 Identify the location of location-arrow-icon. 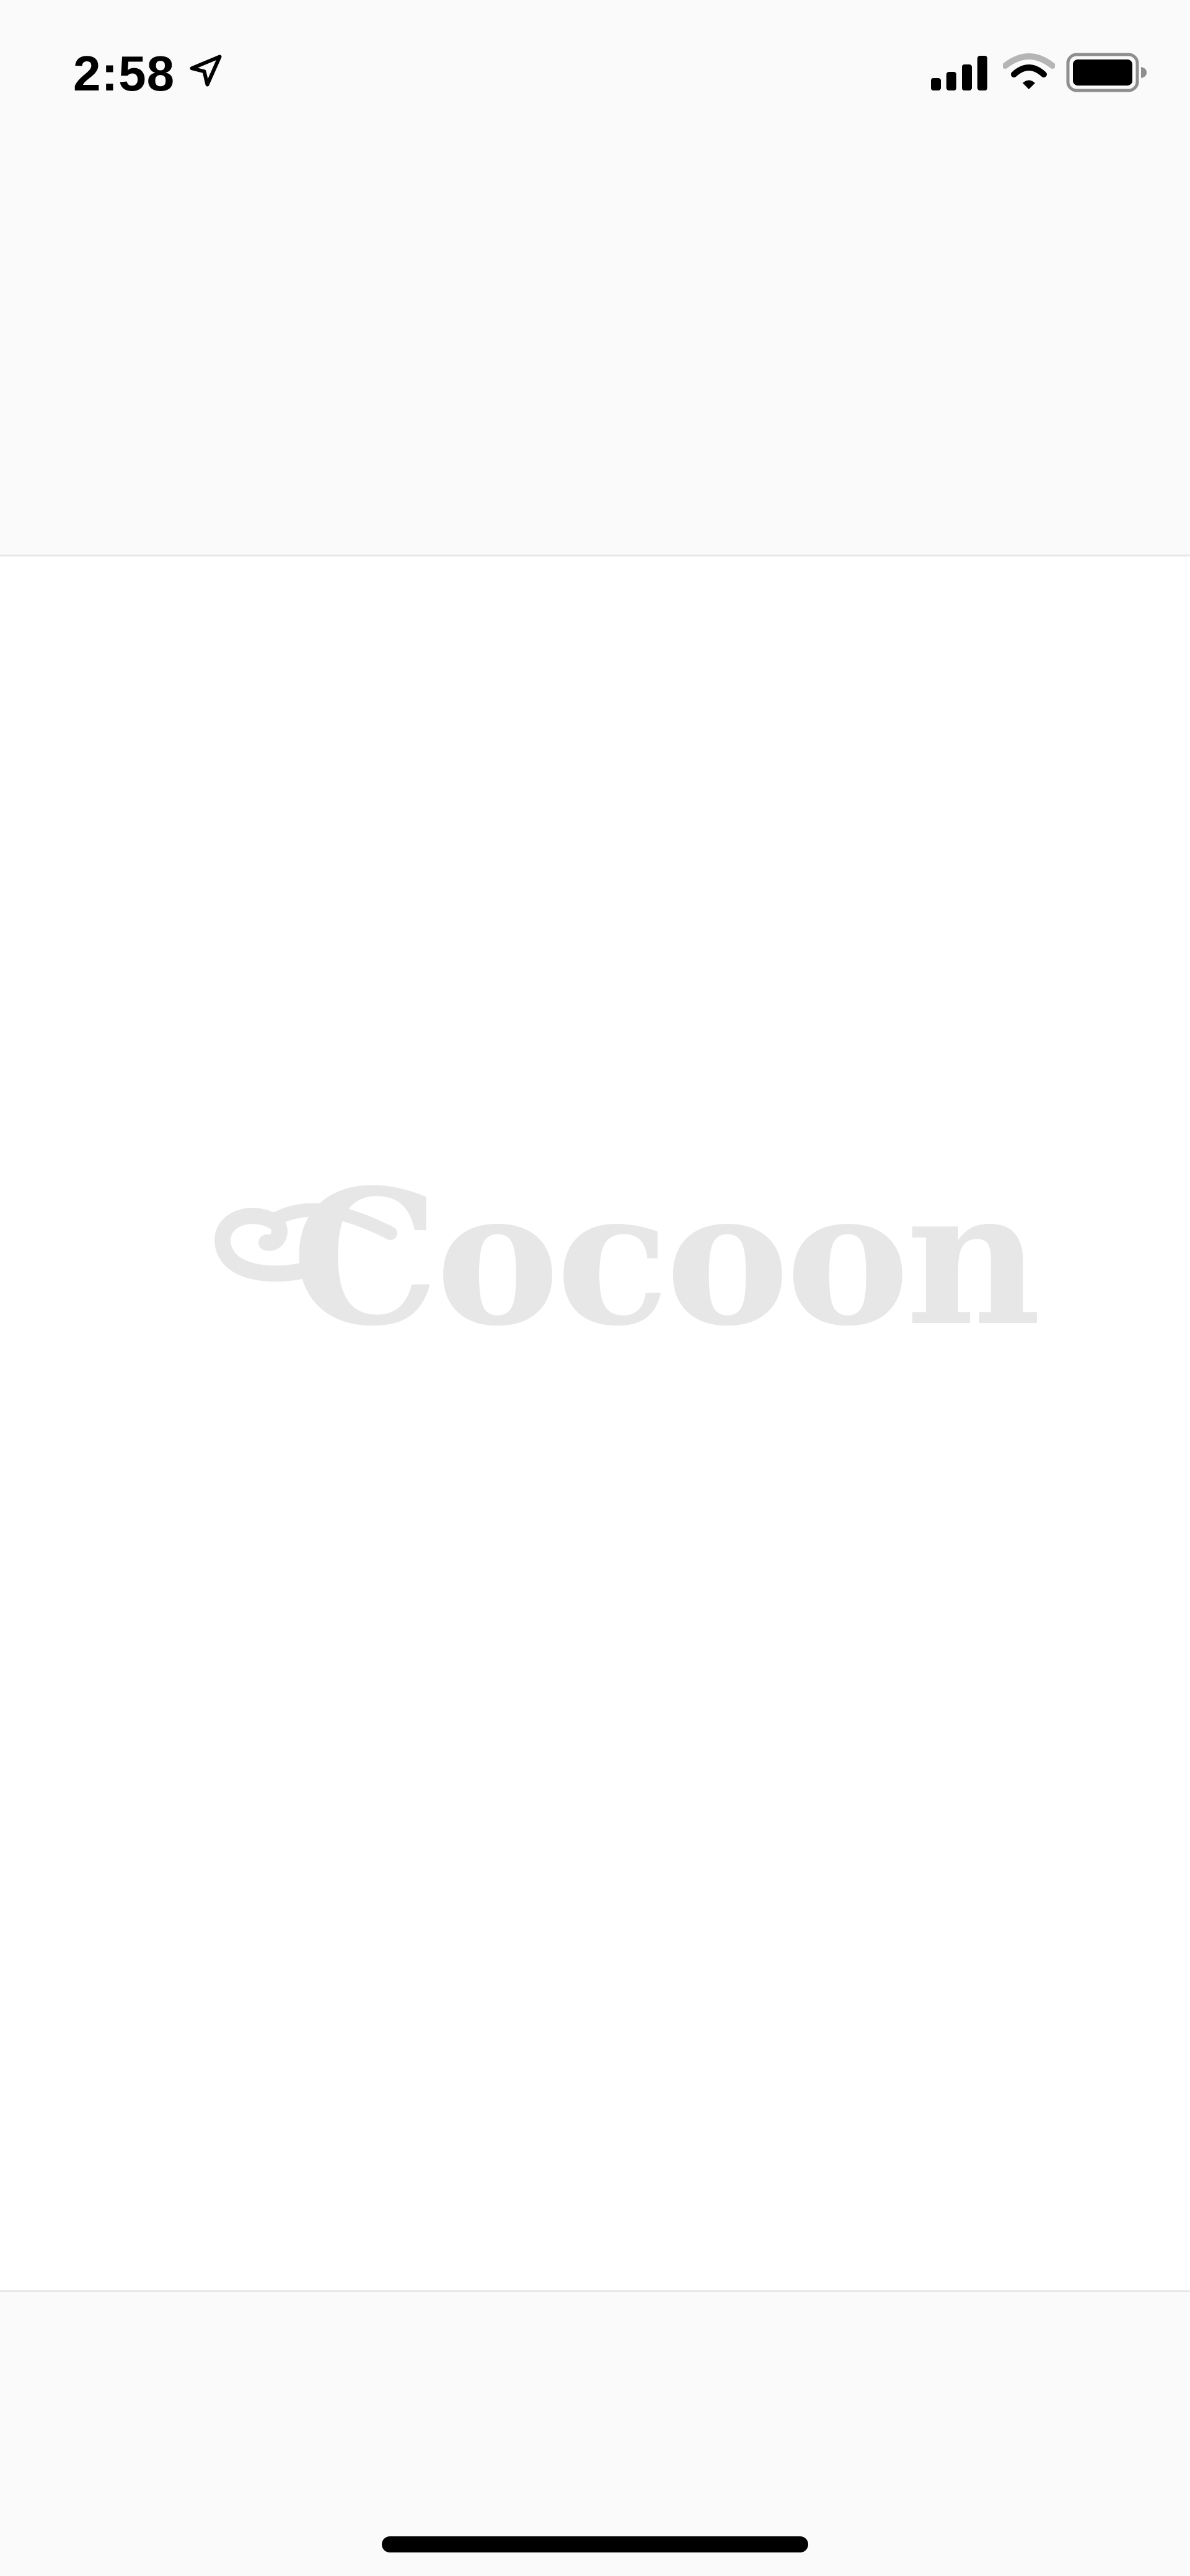
(206, 71).